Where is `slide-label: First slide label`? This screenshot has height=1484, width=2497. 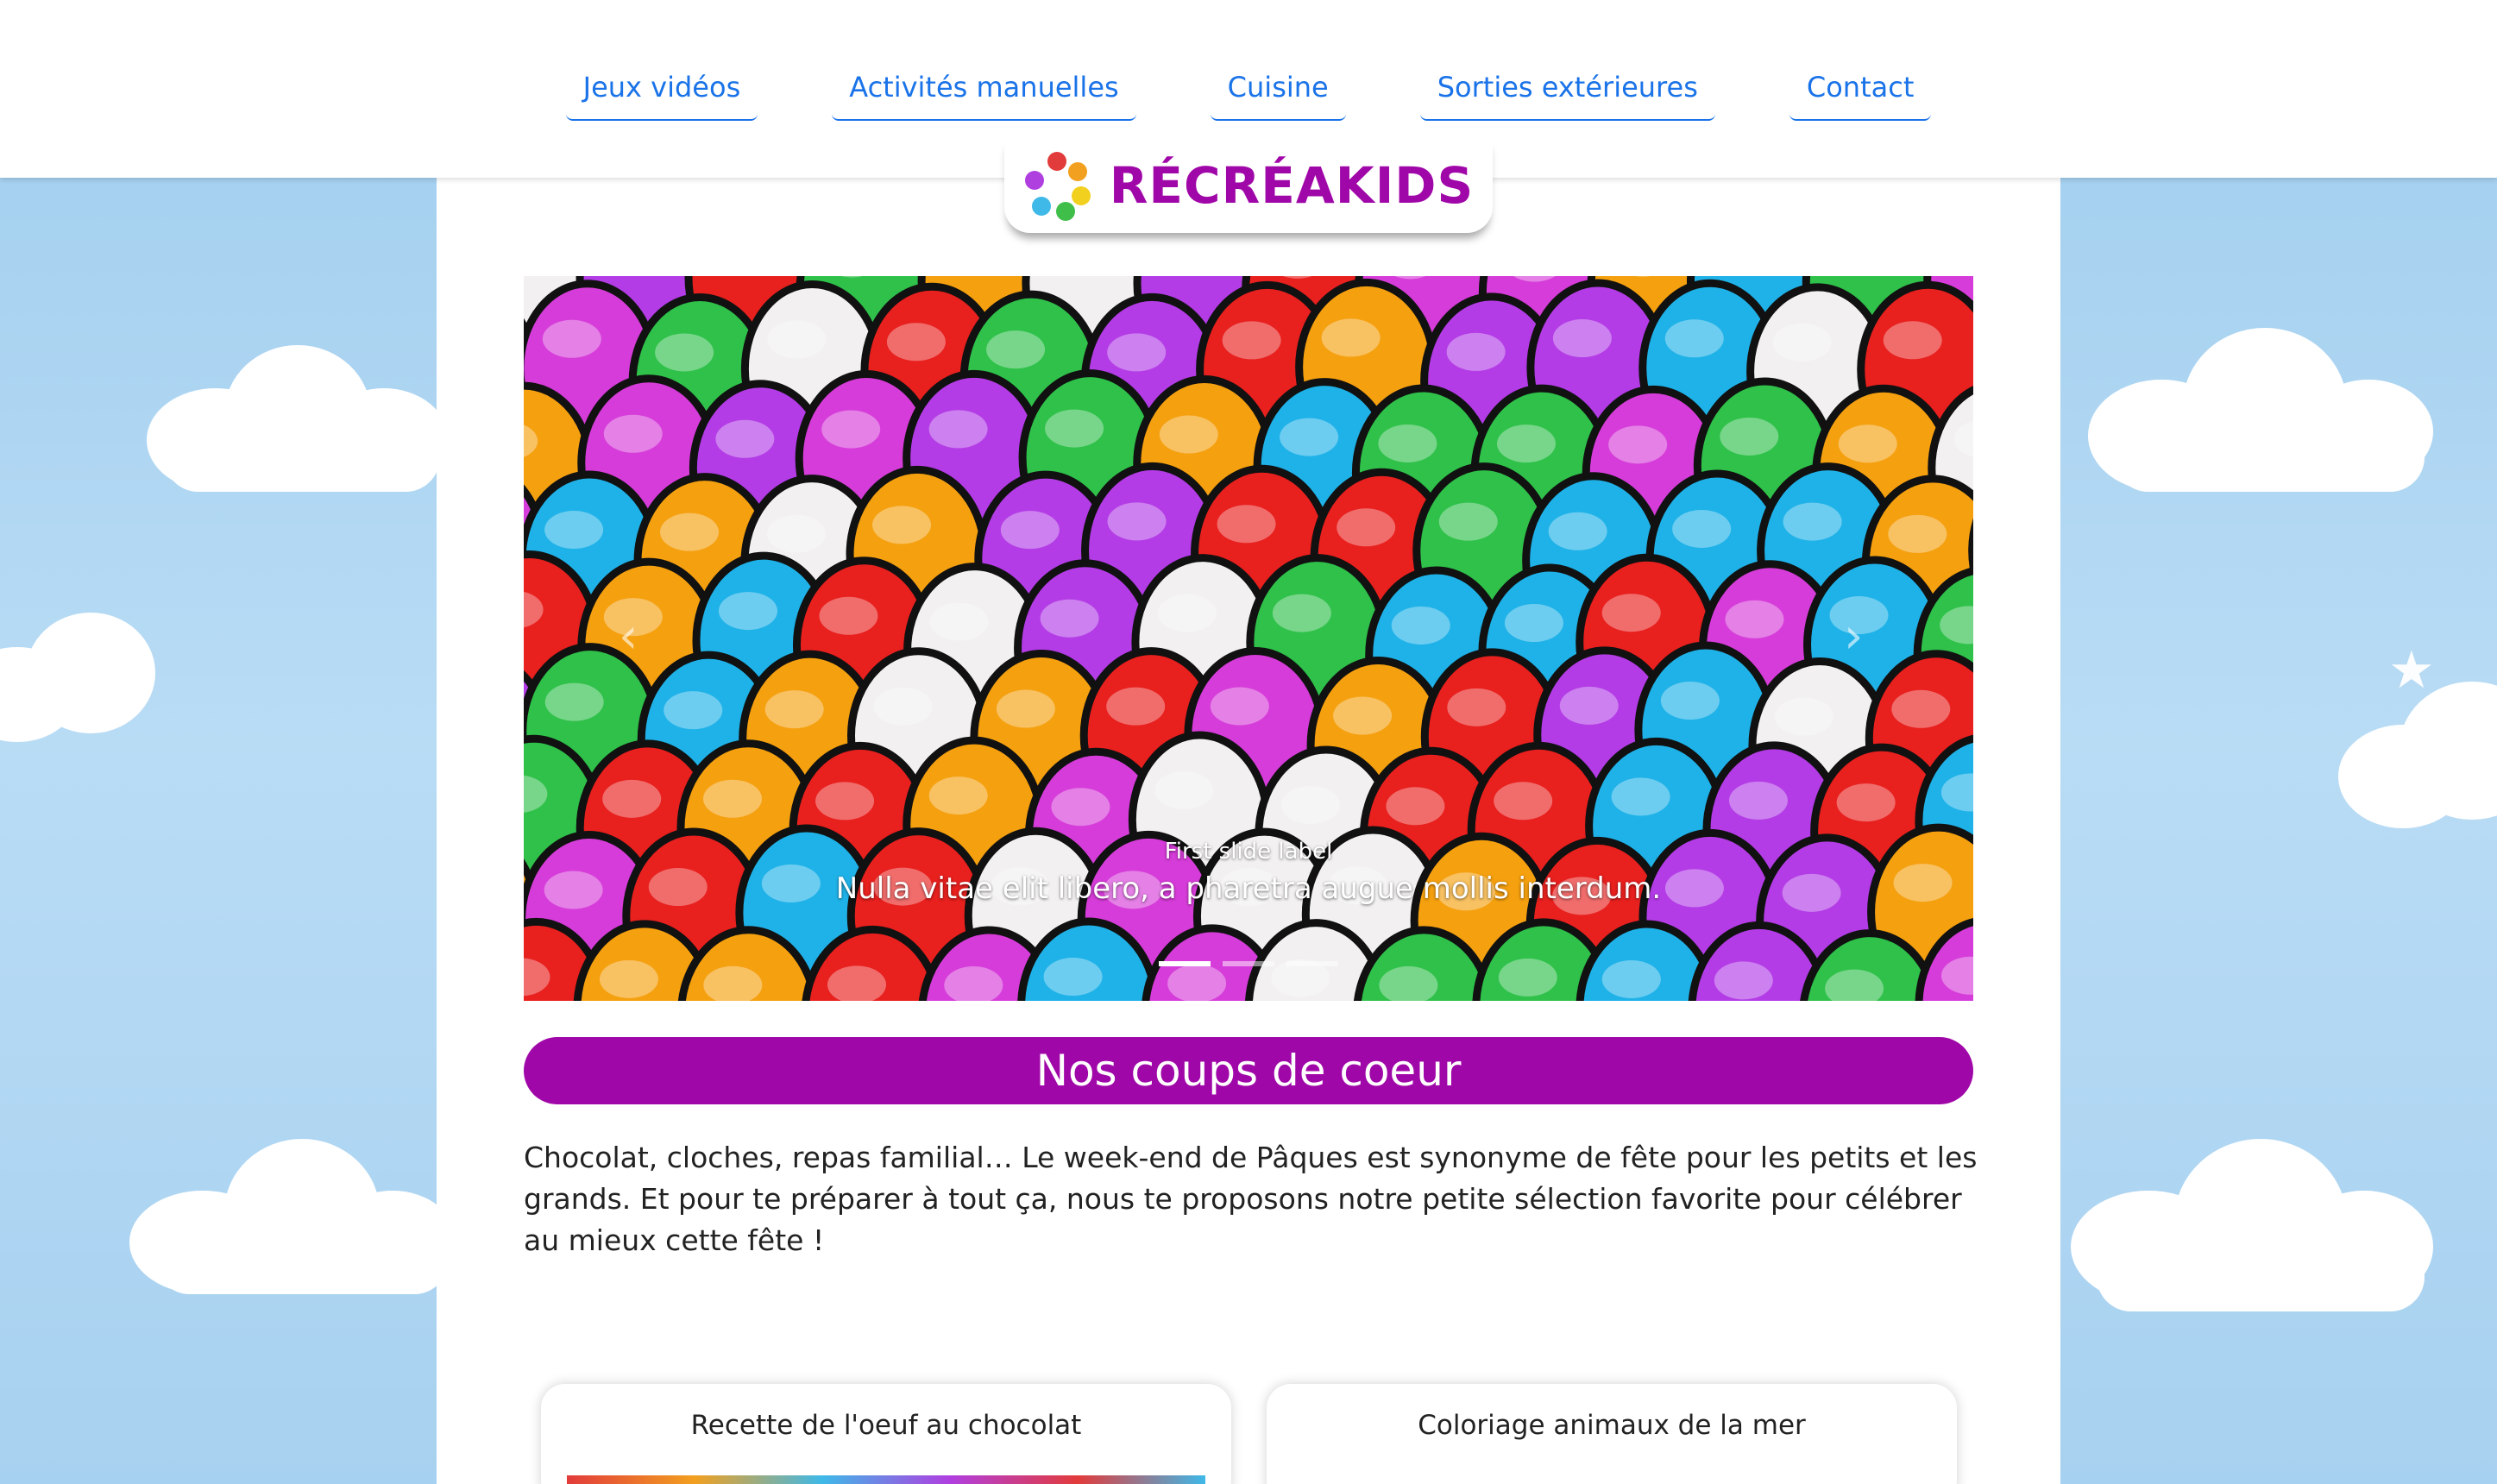
slide-label: First slide label is located at coordinates (1248, 852).